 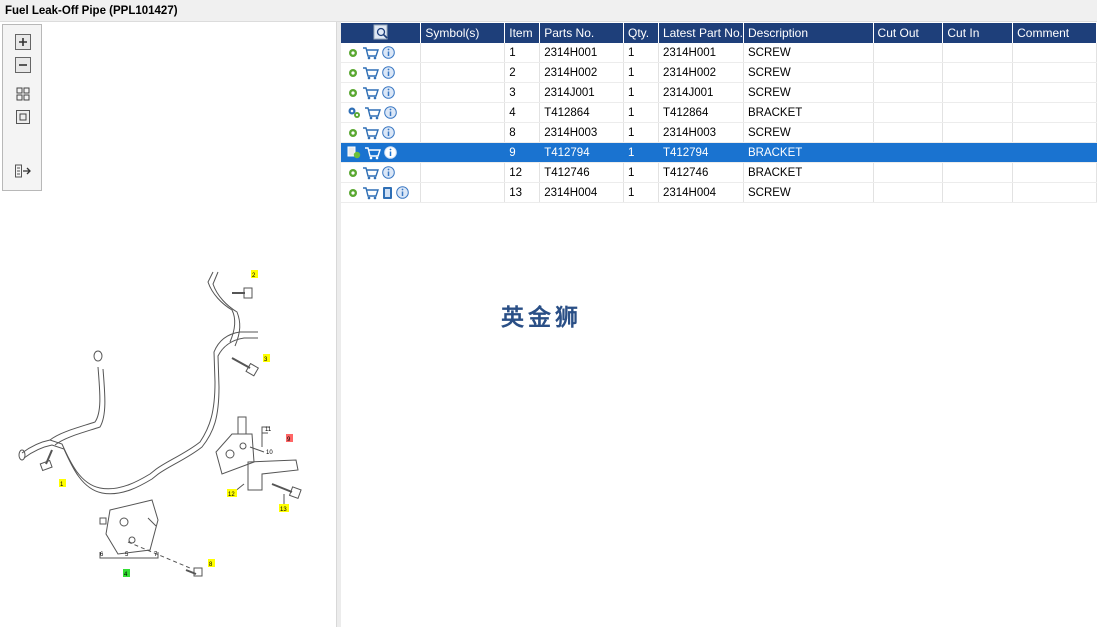 I want to click on zoom-toolbox, so click(x=22, y=107).